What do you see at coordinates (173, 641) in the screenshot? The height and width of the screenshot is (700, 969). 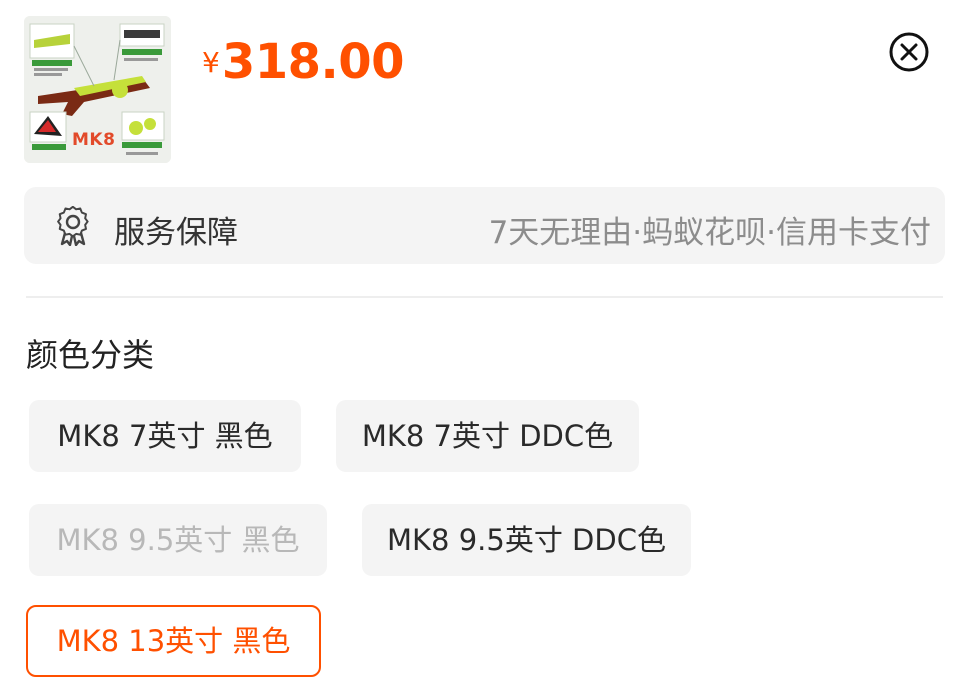 I see `option-chip-13in-black: MK8 13英寸 黑色` at bounding box center [173, 641].